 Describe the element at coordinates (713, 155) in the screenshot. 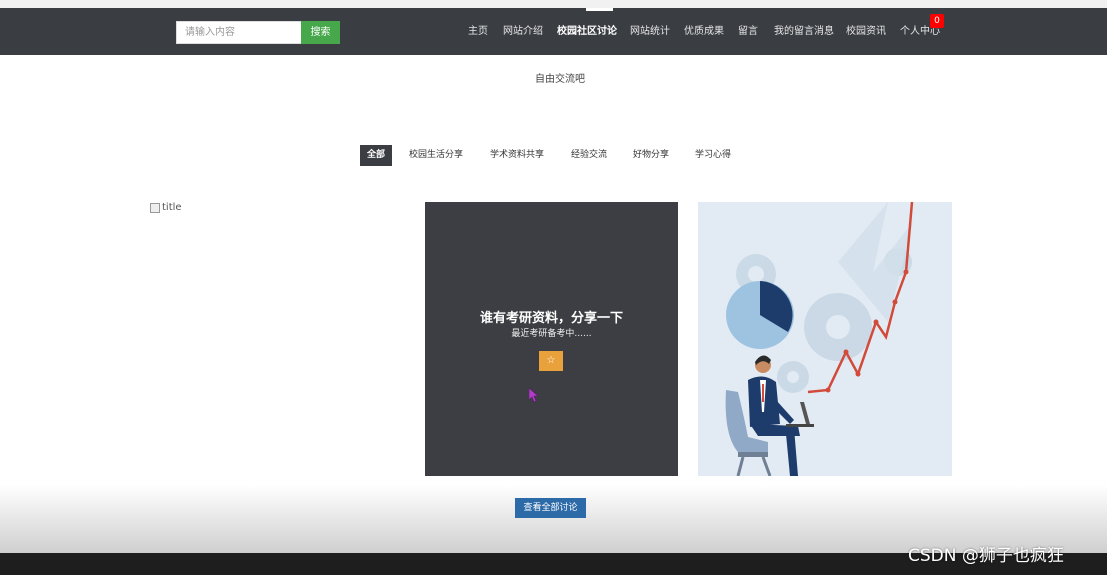

I see `tab-study-notes: 学习心得` at that location.